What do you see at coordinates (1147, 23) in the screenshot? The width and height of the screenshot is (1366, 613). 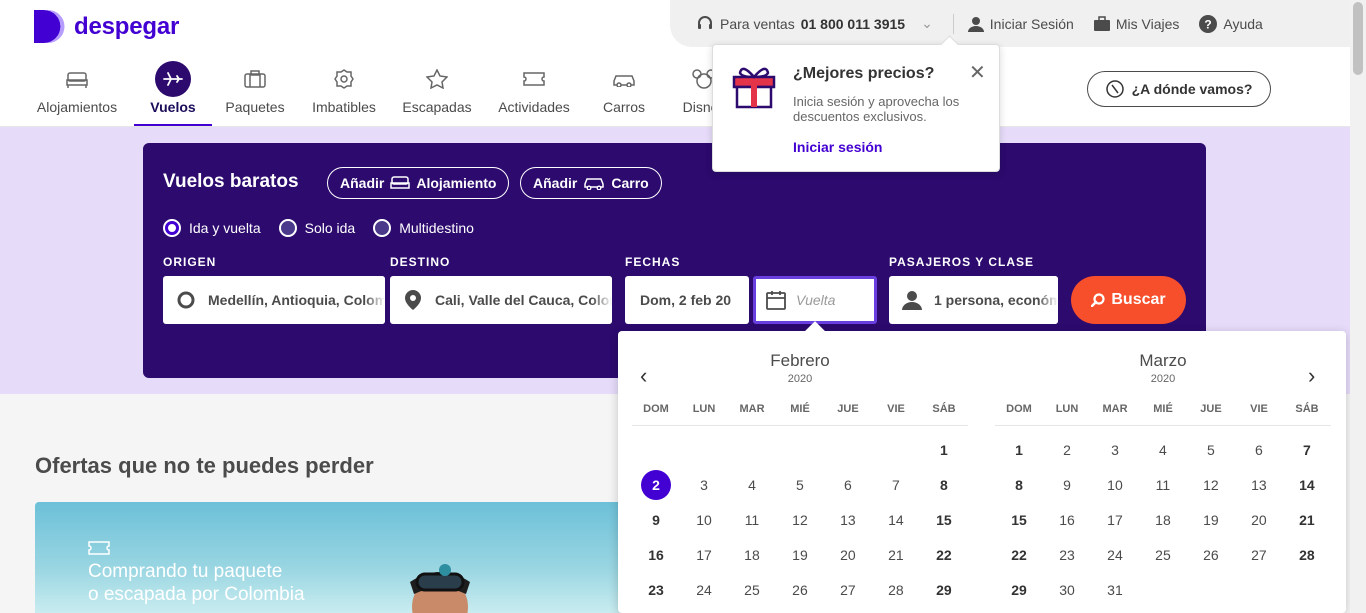 I see `my-trips-label: Mis Viajes` at bounding box center [1147, 23].